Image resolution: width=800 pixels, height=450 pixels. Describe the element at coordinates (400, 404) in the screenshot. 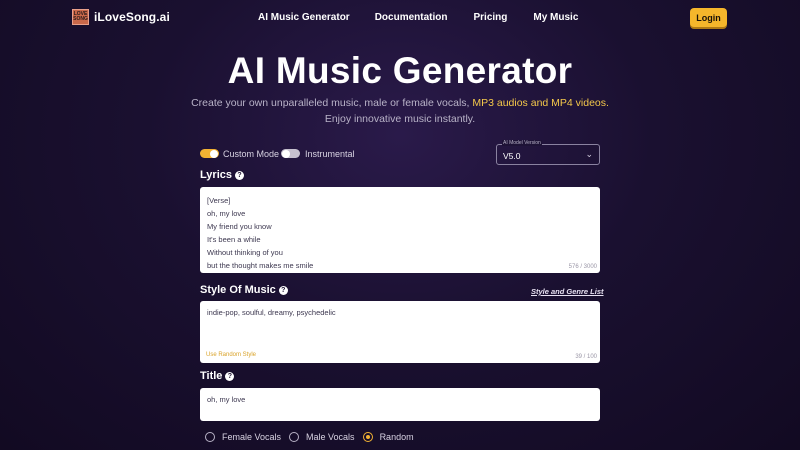

I see `title-input: oh, my love` at that location.